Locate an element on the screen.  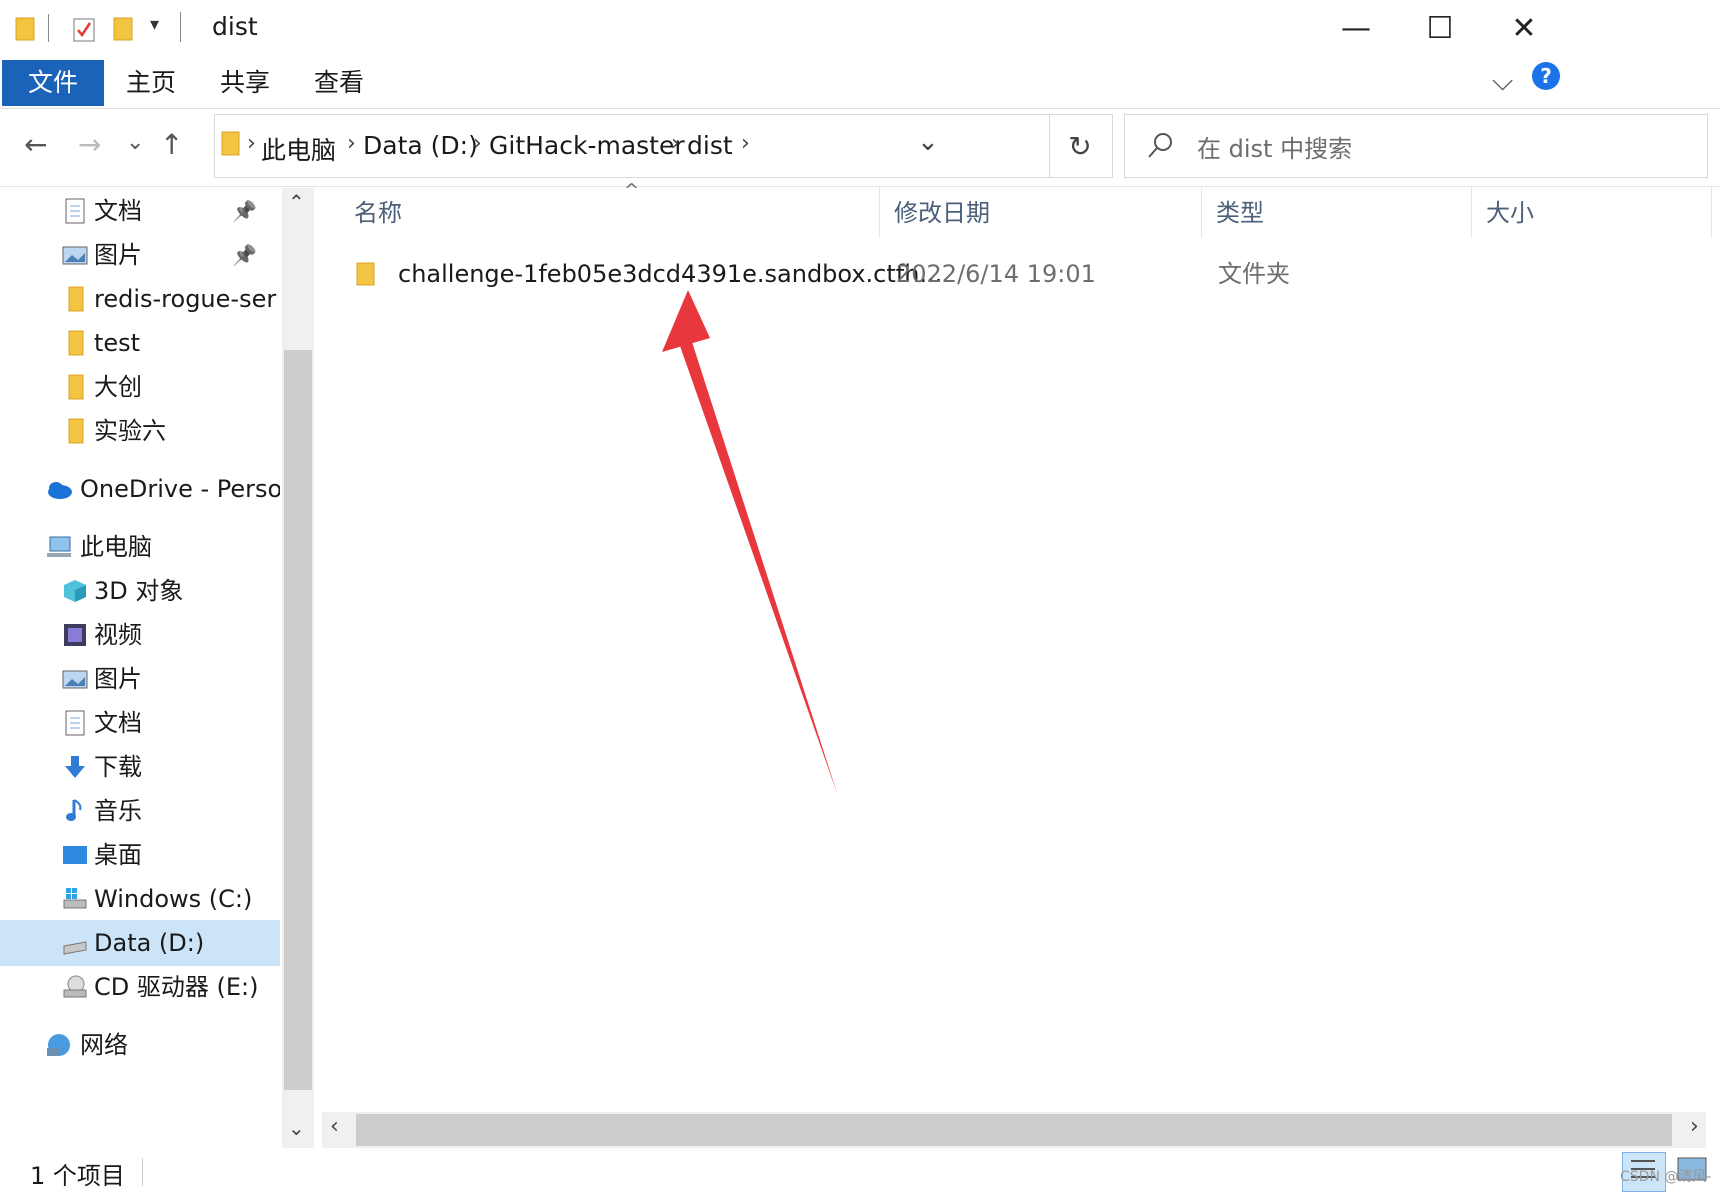
sidebar-scroll-thumb is located at coordinates (298, 720).